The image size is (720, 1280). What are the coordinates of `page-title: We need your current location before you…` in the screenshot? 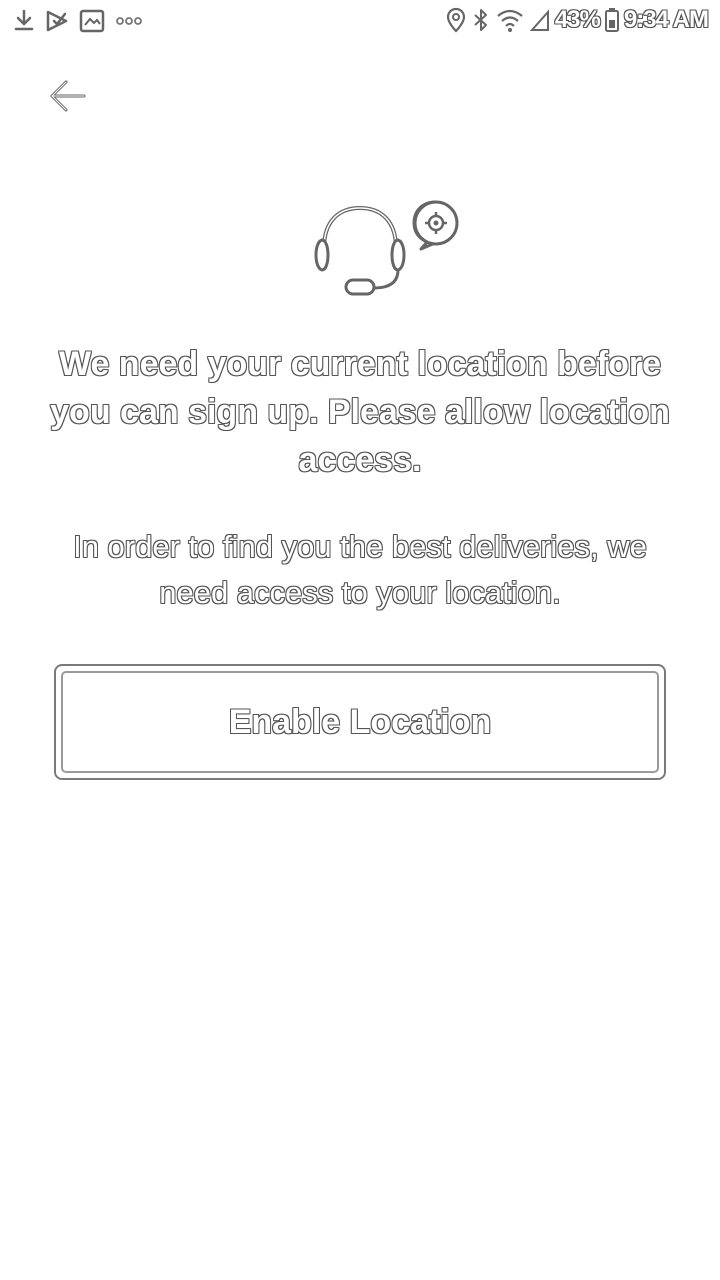 It's located at (360, 412).